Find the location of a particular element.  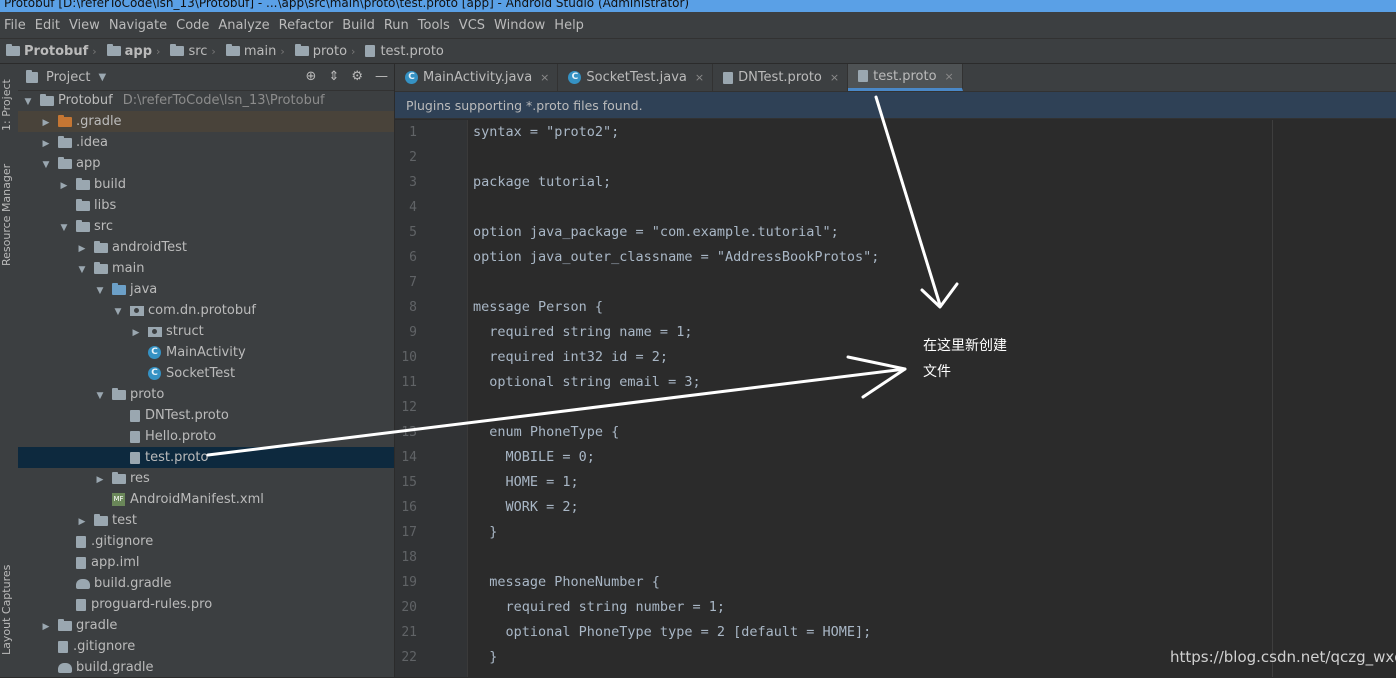

breadcrumb-item: app › is located at coordinates (136, 51).